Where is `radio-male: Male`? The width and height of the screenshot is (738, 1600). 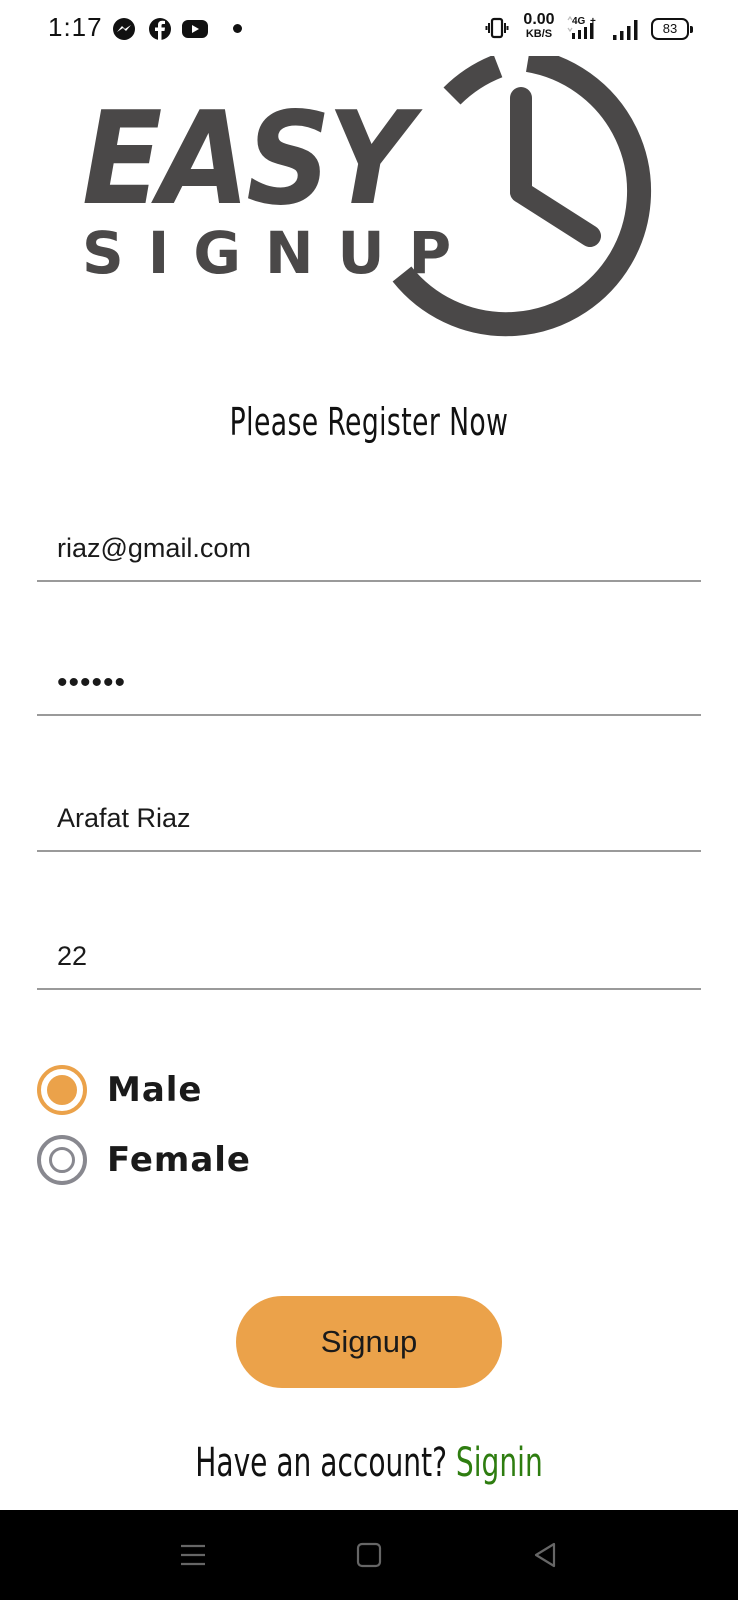 radio-male: Male is located at coordinates (120, 1090).